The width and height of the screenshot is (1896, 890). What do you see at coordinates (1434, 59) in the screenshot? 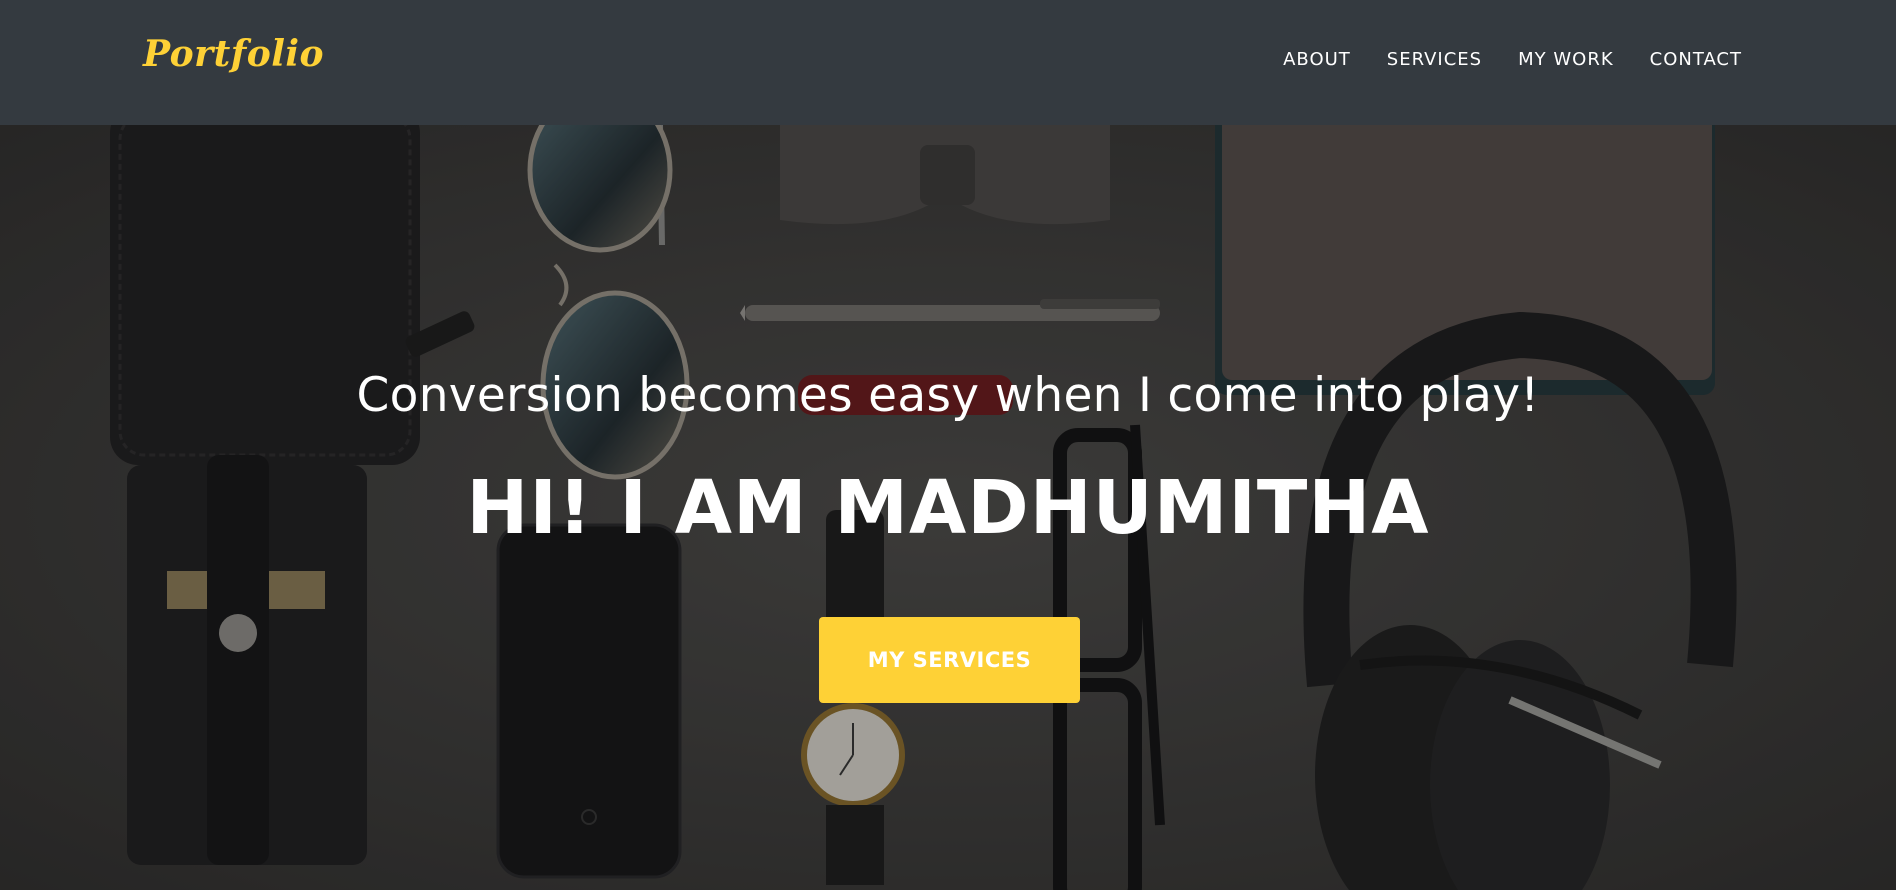
I see `nav-link-services: SERVICES` at bounding box center [1434, 59].